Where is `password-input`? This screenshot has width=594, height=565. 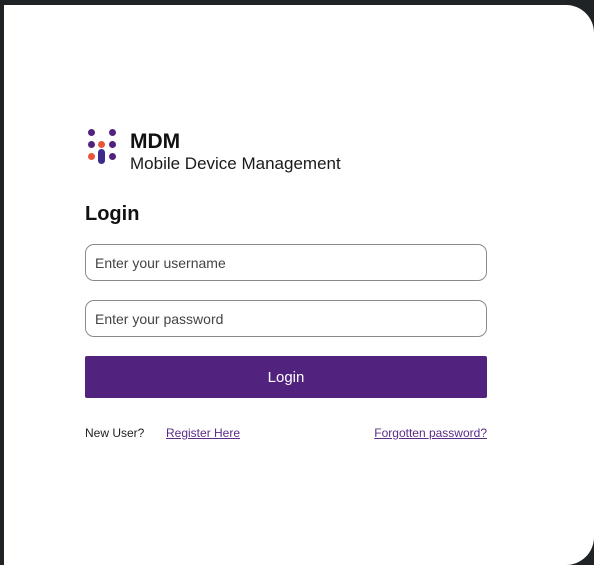 password-input is located at coordinates (286, 318).